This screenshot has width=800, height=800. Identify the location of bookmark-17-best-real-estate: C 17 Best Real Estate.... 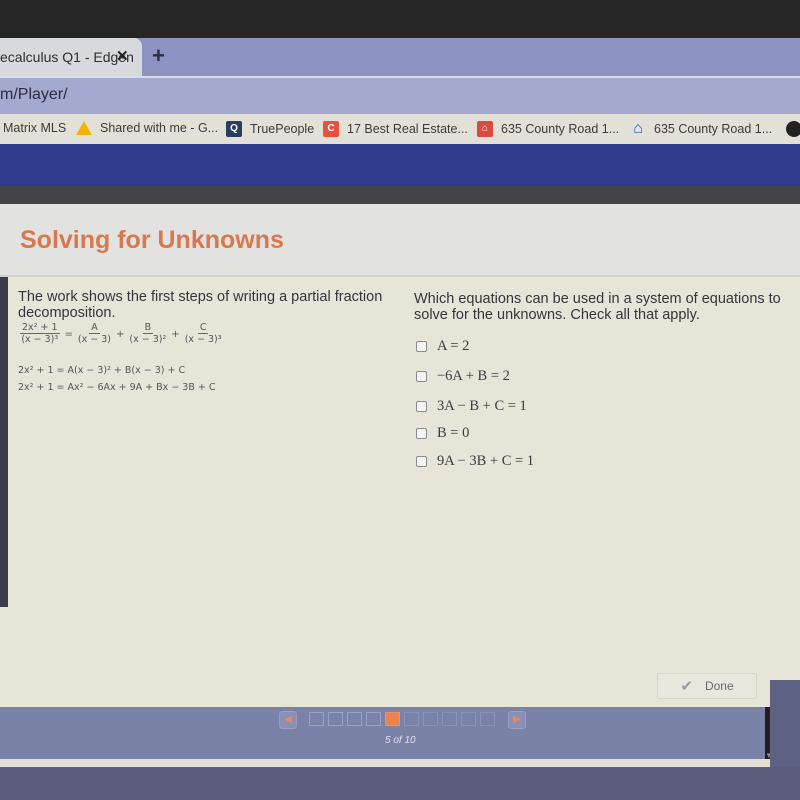
(395, 129).